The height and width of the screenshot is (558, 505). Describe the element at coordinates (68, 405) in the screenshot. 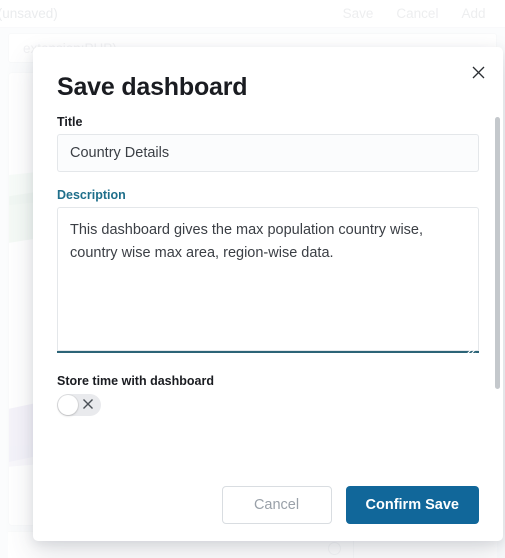

I see `toggle-knob` at that location.